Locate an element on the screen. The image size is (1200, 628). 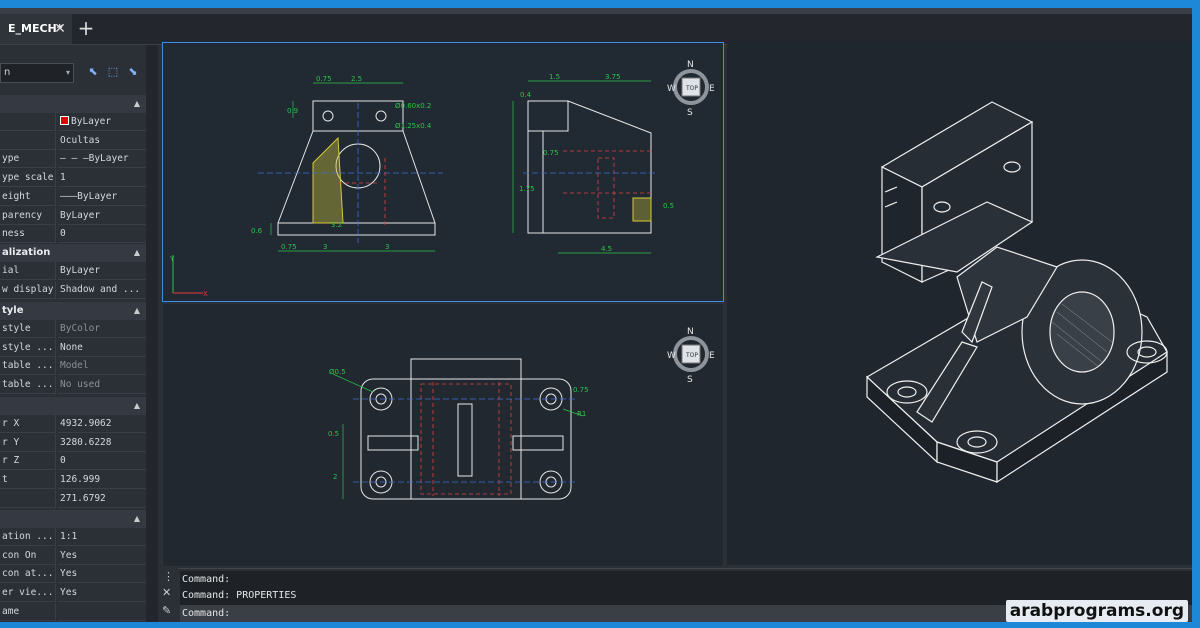
palette-scrollbar is located at coordinates (152, 333).